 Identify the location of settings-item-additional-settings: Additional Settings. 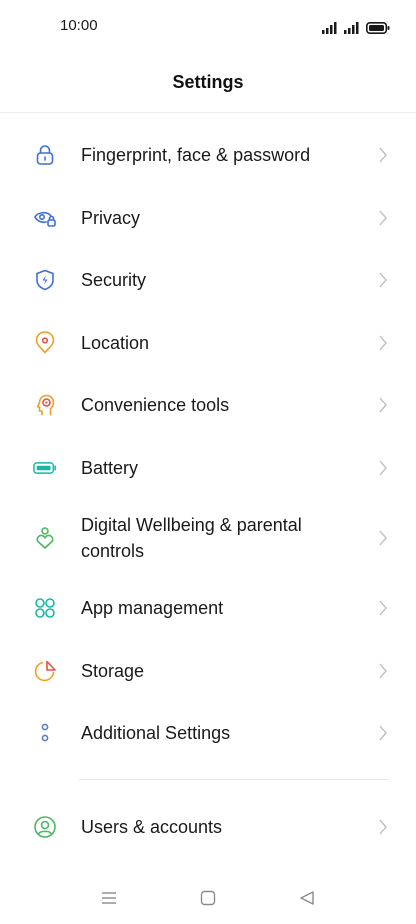
(208, 733).